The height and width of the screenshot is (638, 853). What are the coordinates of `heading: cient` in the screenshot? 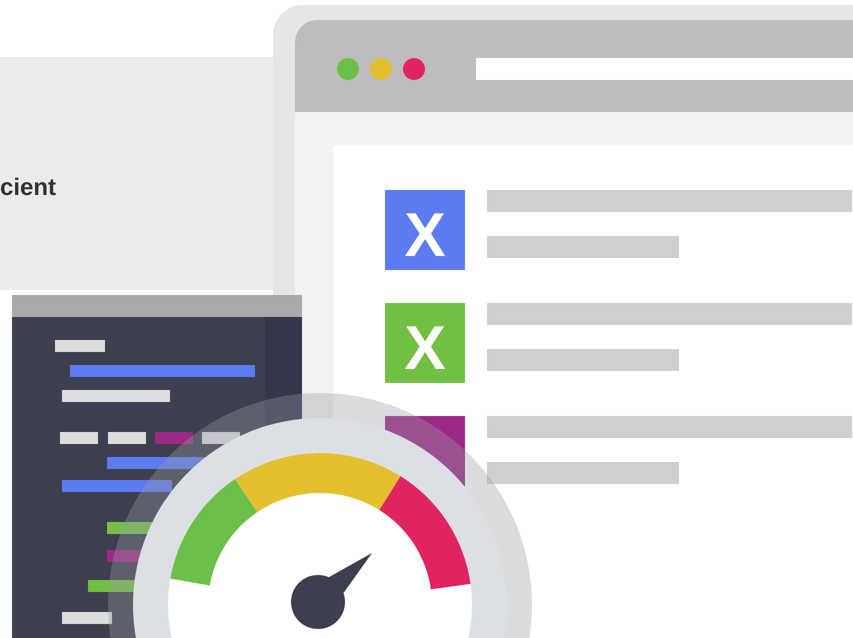 It's located at (28, 188).